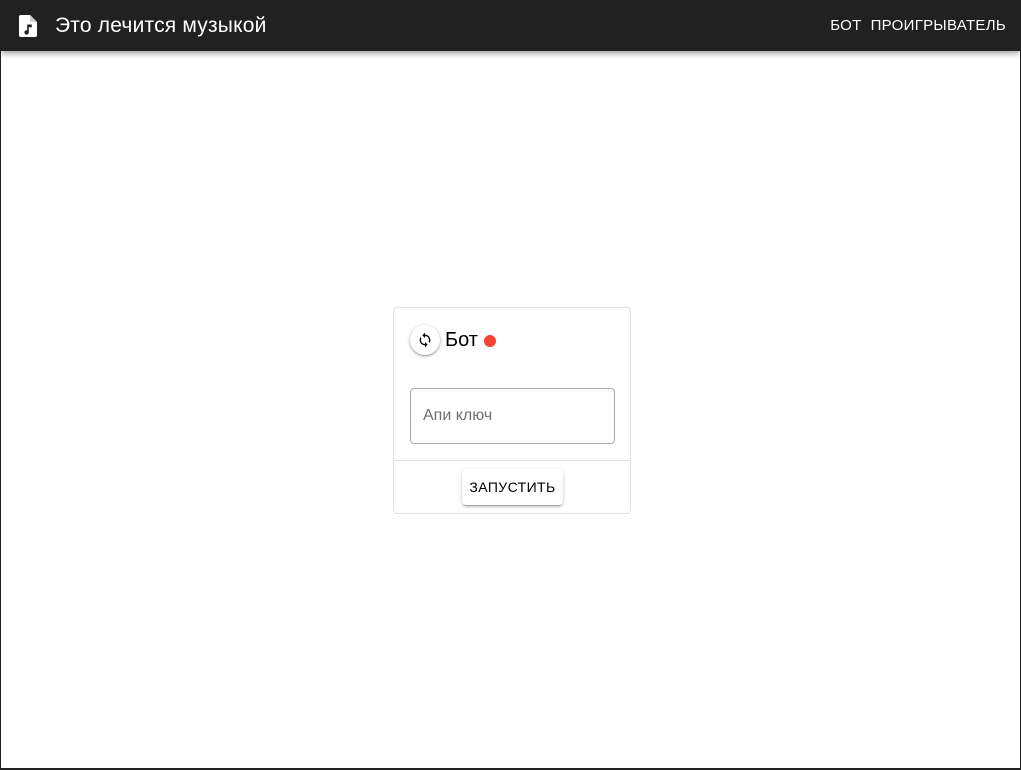 Image resolution: width=1021 pixels, height=770 pixels. What do you see at coordinates (512, 487) in the screenshot?
I see `start-button: ЗАПУСТИТЬ` at bounding box center [512, 487].